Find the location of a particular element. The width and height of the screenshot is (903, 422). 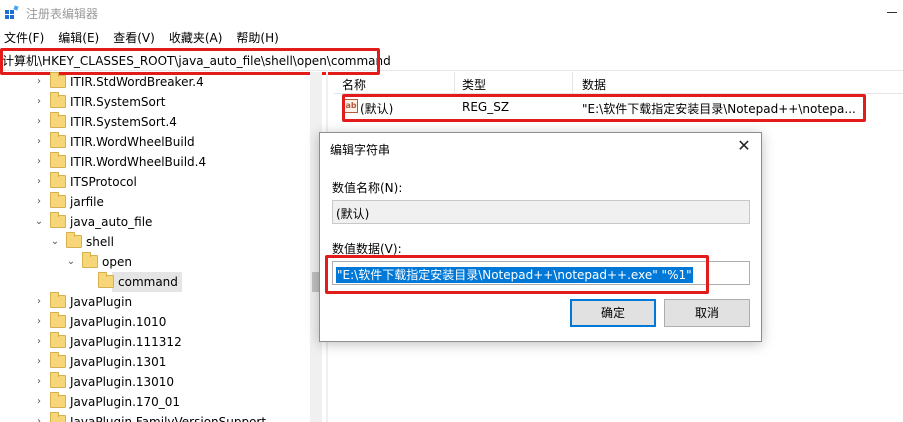

minimize-icon is located at coordinates (892, 12).